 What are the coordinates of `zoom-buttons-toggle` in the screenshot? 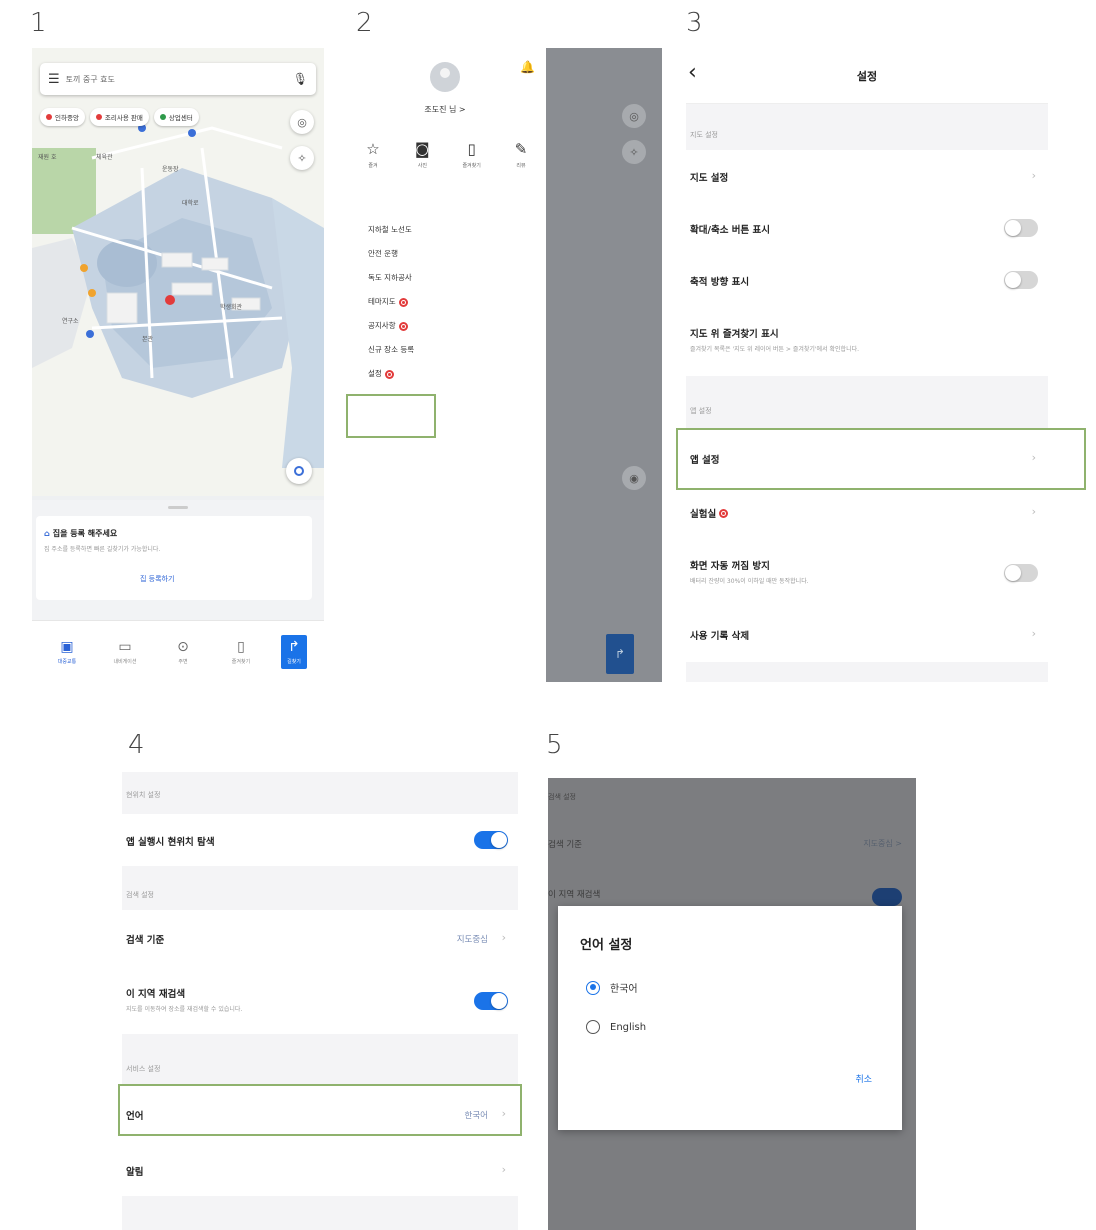 It's located at (1021, 228).